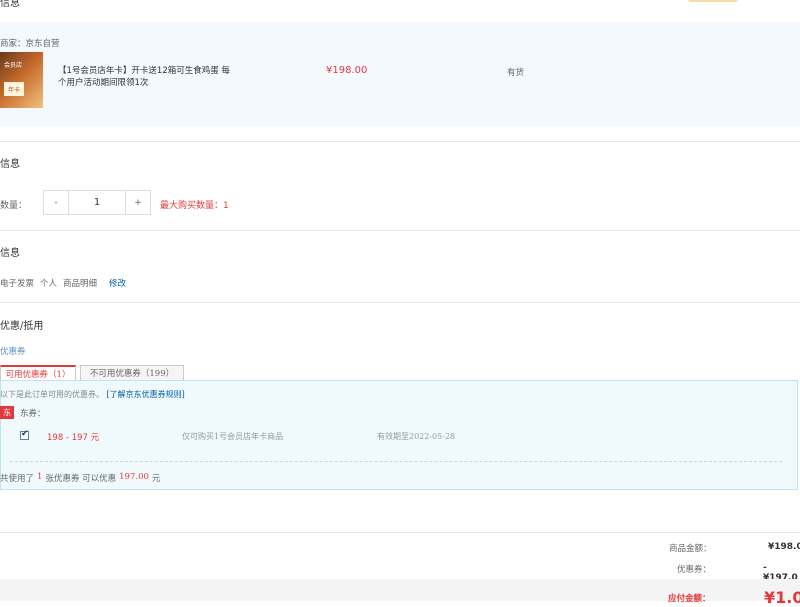 The width and height of the screenshot is (800, 607). I want to click on tab-usable-coupons: 可用优惠券（1）, so click(38, 372).